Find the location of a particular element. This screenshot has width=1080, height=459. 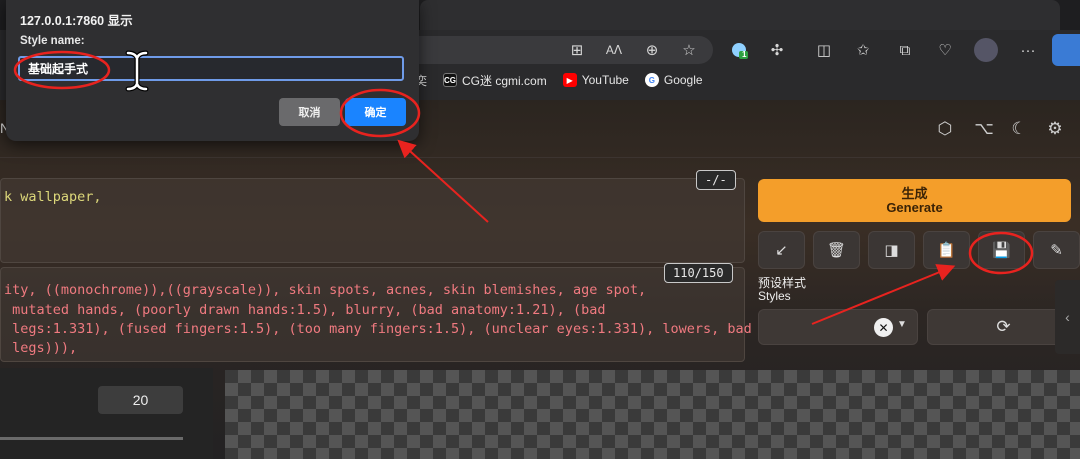

favorite-star-icon: ☆ is located at coordinates (689, 50).